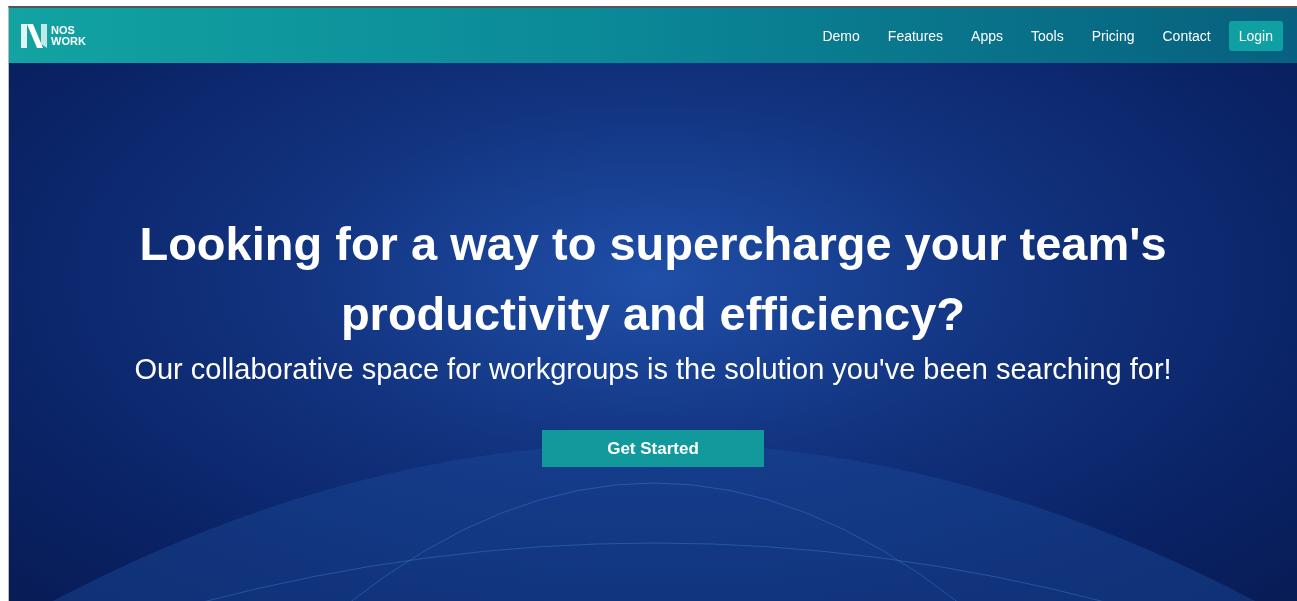  What do you see at coordinates (1113, 35) in the screenshot?
I see `nav-link: Pricing` at bounding box center [1113, 35].